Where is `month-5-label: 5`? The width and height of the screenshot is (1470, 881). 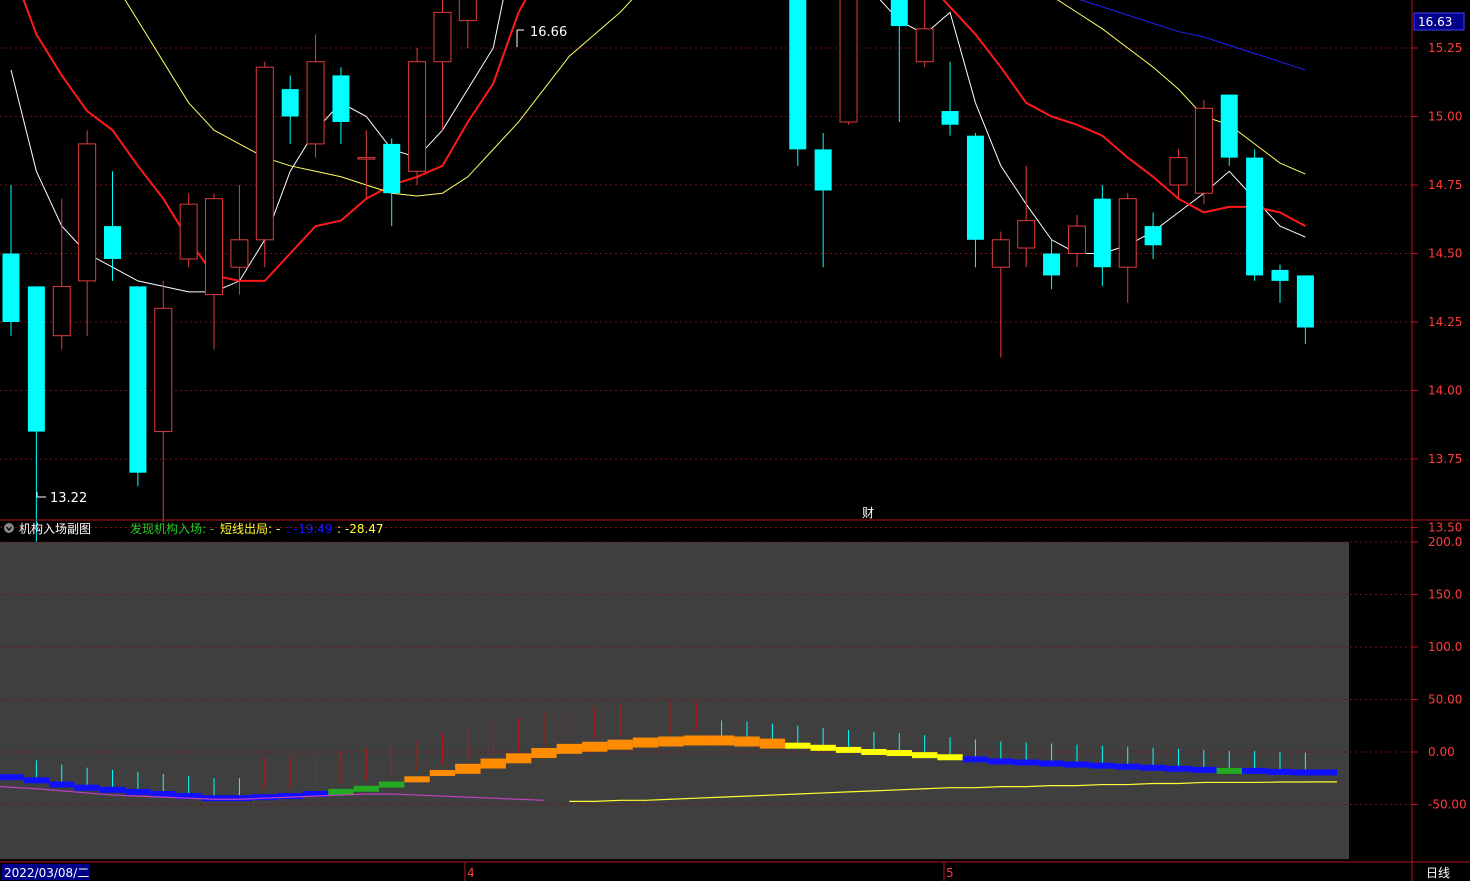
month-5-label: 5 is located at coordinates (950, 873).